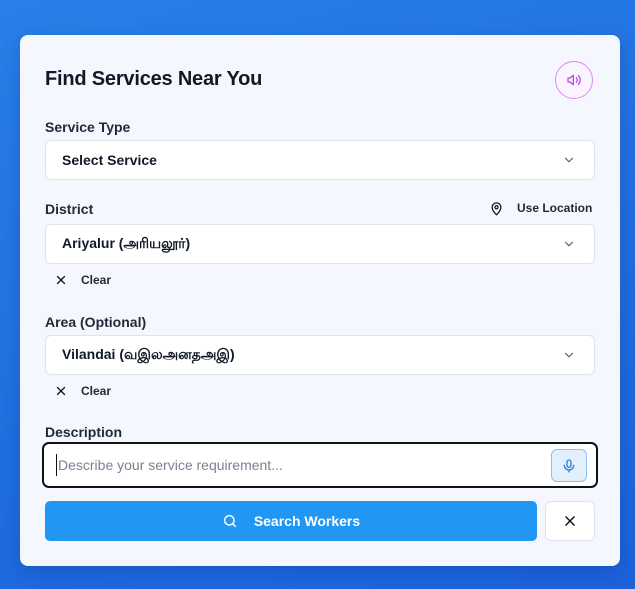 This screenshot has width=635, height=589. Describe the element at coordinates (88, 127) in the screenshot. I see `service-type-label: Service Type` at that location.